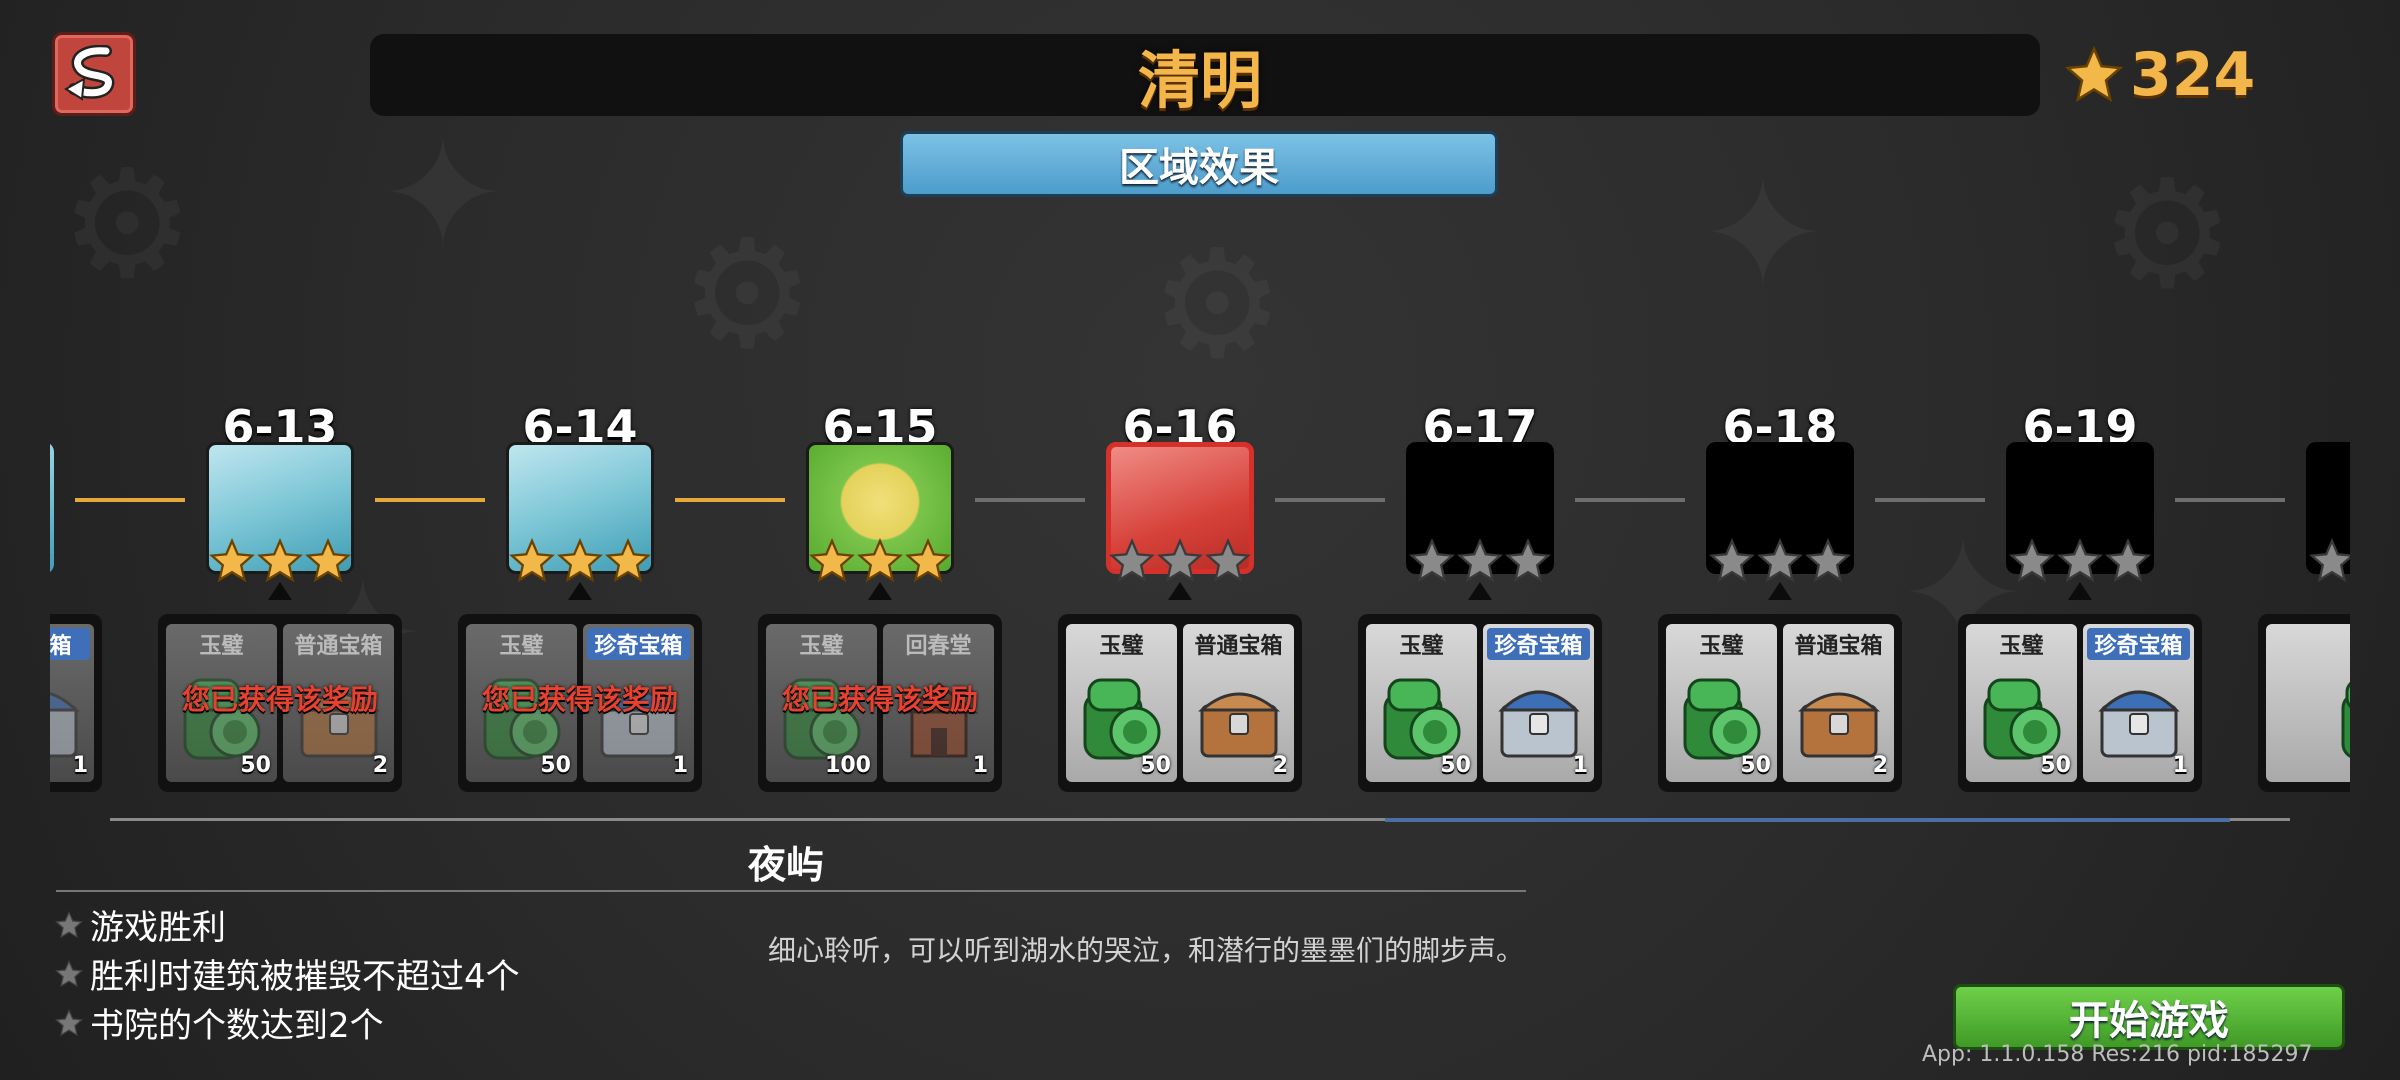  What do you see at coordinates (2308, 703) in the screenshot?
I see `reward-item: 玉璧` at bounding box center [2308, 703].